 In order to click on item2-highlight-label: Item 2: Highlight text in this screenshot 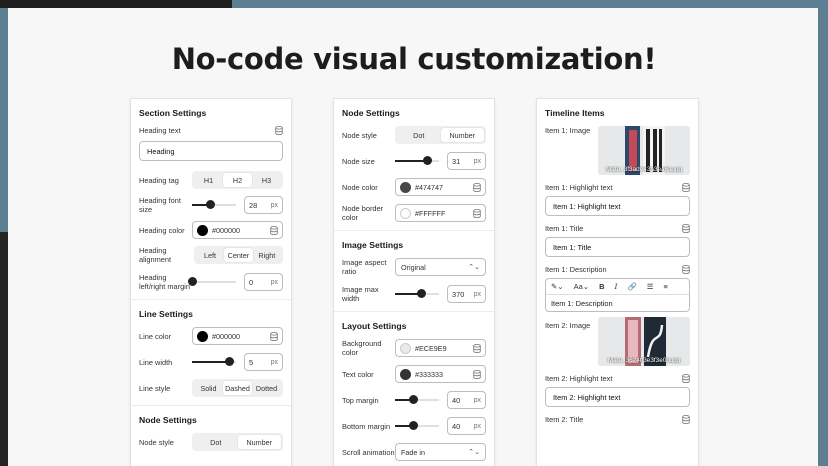, I will do `click(579, 378)`.